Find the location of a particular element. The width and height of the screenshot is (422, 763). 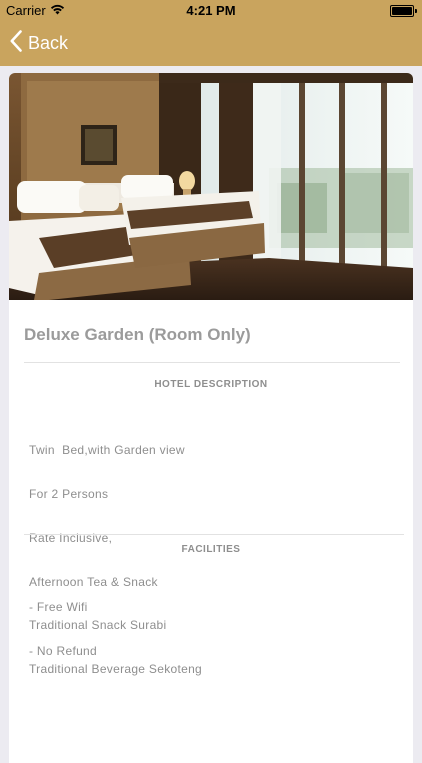

facilities-list: - Free Wifi - No Refund is located at coordinates (63, 629).